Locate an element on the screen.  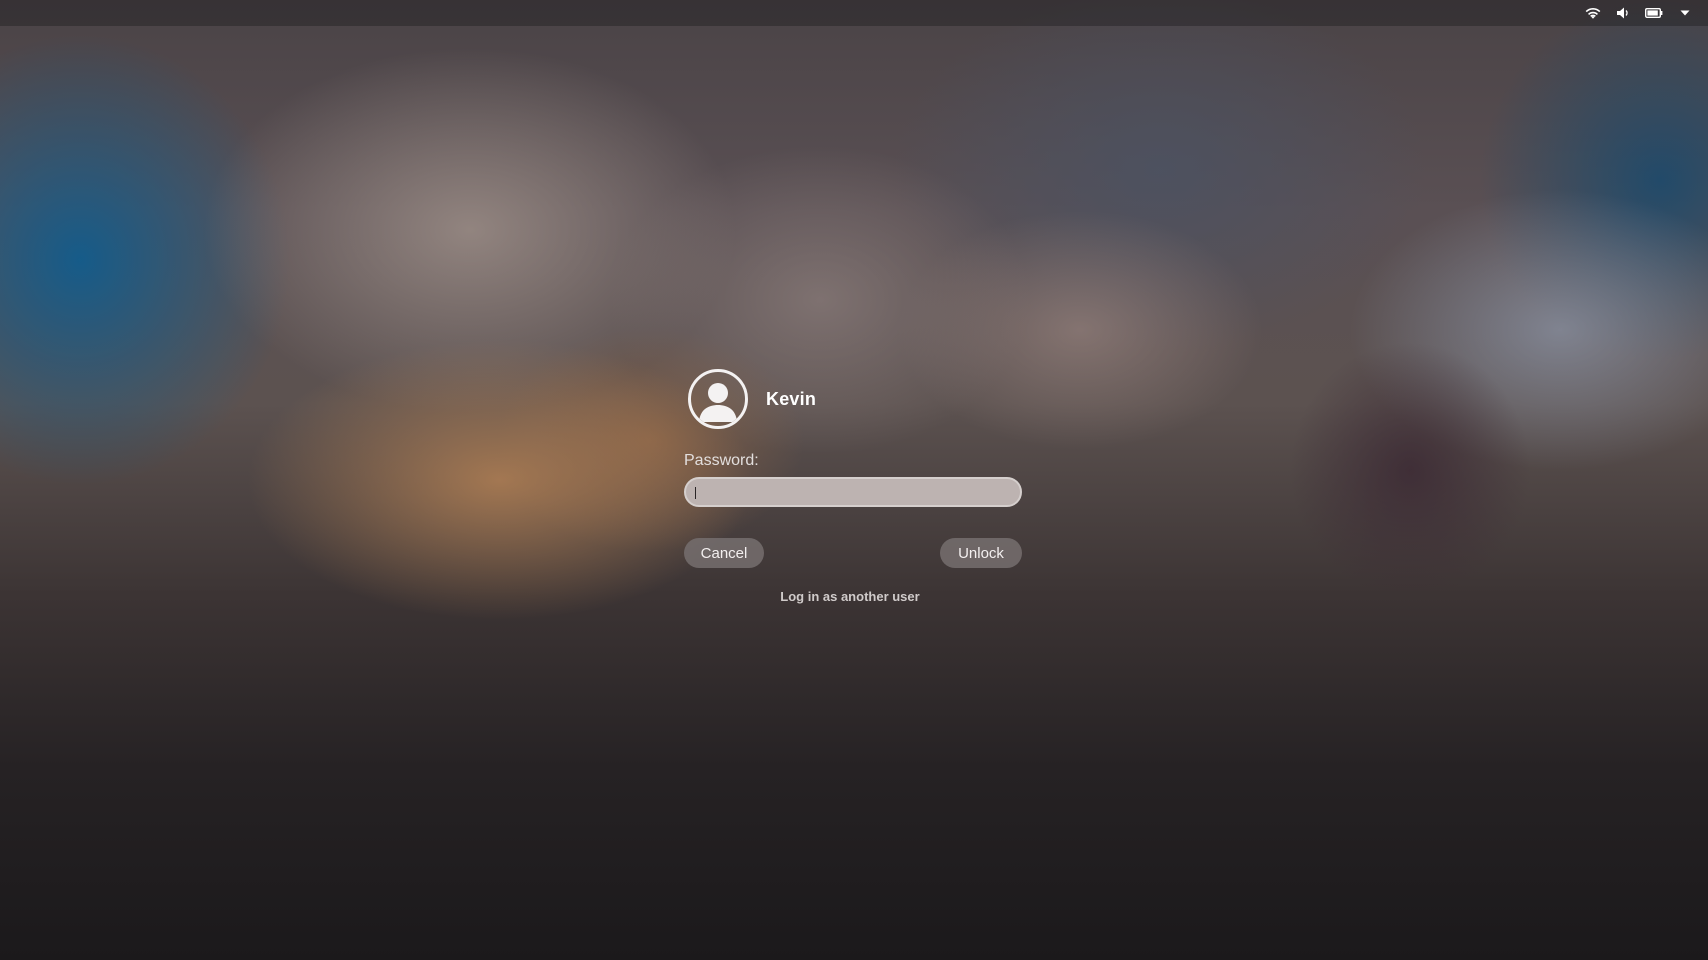
text-cursor is located at coordinates (695, 493).